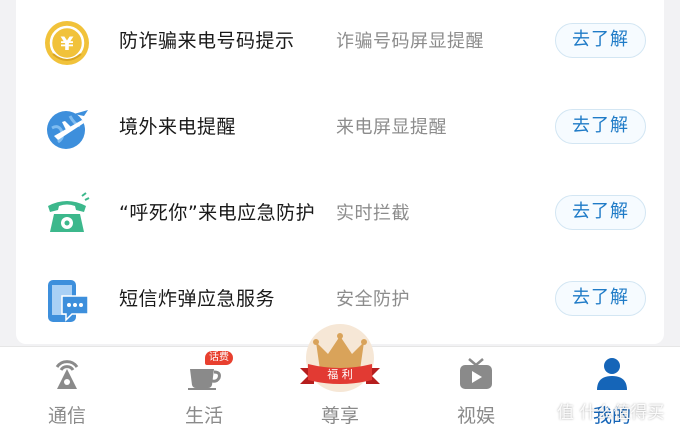 Image resolution: width=680 pixels, height=430 pixels. I want to click on feature-title: 短信炸弹应急服务, so click(197, 299).